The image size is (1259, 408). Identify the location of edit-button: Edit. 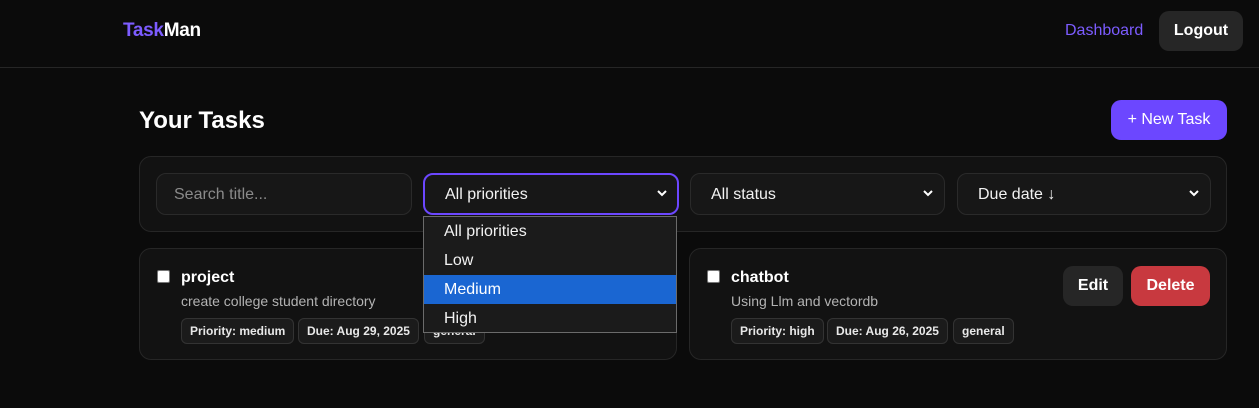
(1093, 286).